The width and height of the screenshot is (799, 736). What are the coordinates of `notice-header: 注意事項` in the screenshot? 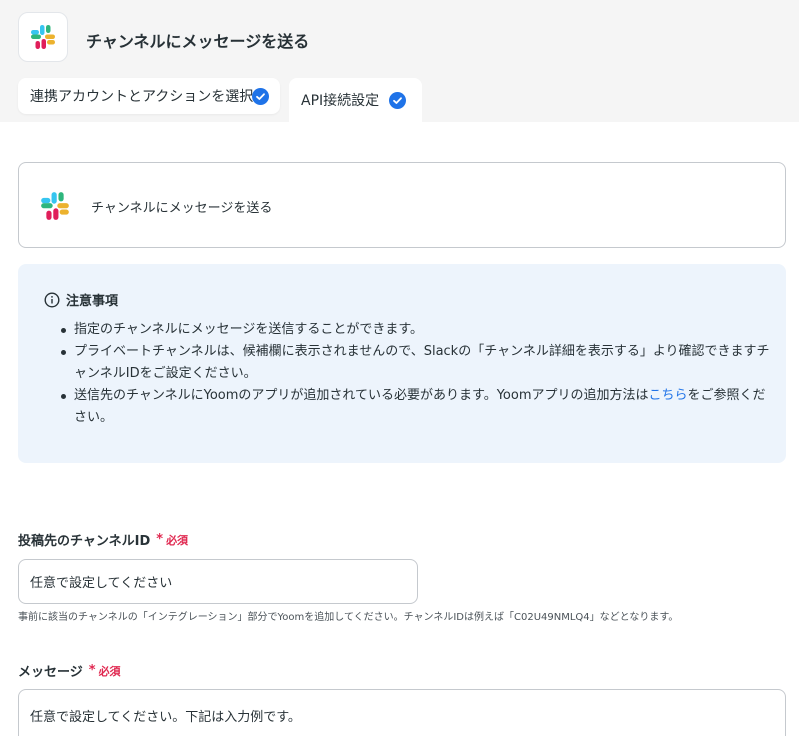 It's located at (81, 299).